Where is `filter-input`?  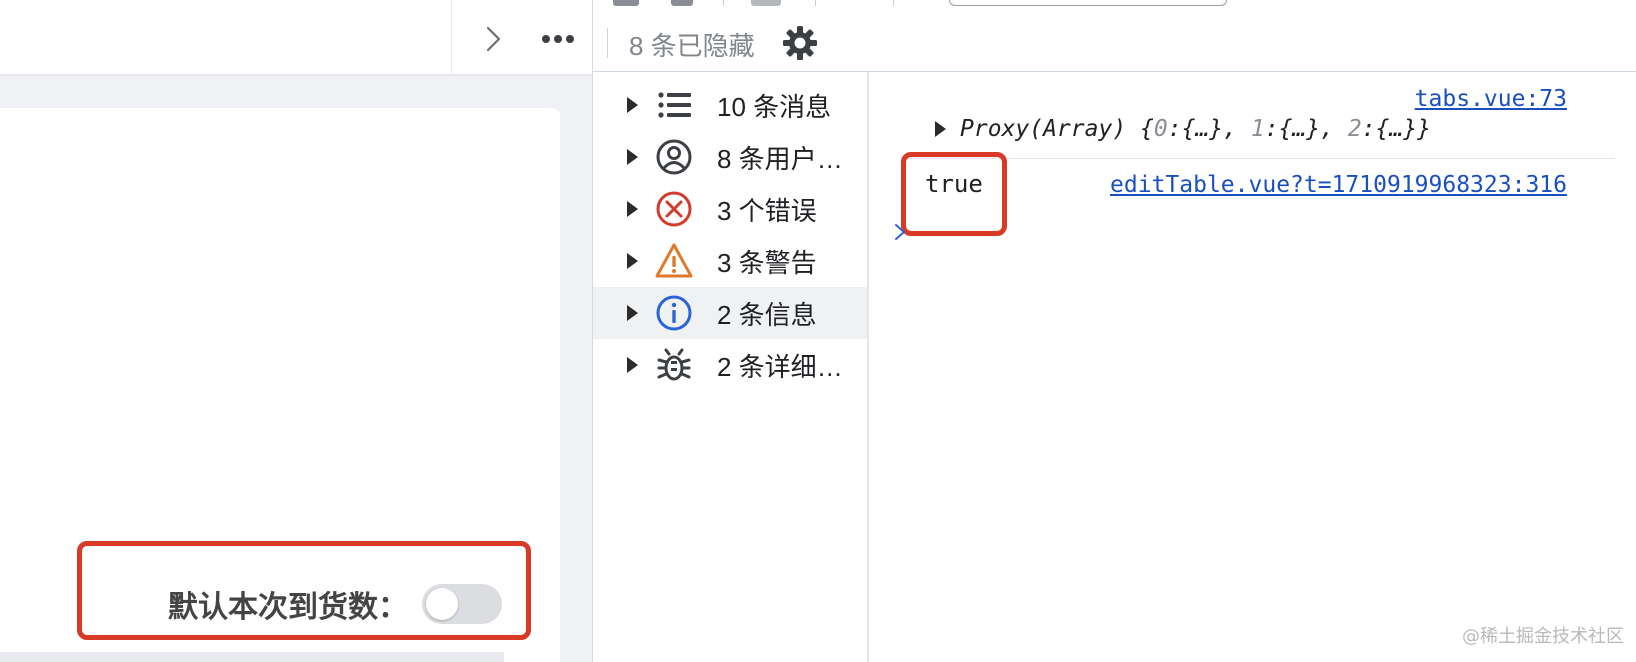
filter-input is located at coordinates (1088, 3).